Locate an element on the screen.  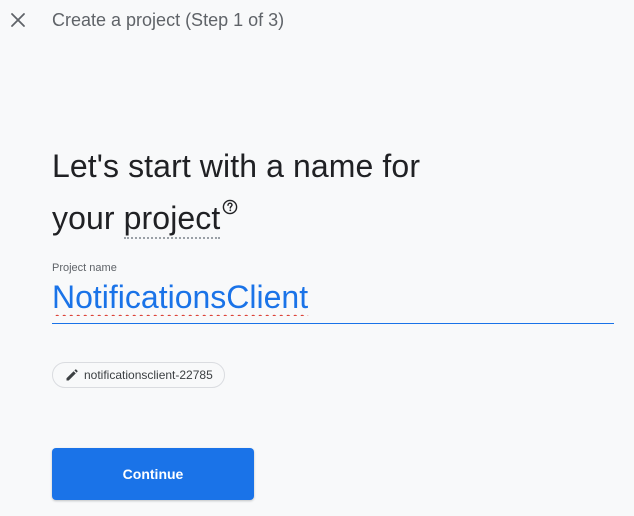
project-name-label: Project name is located at coordinates (84, 268).